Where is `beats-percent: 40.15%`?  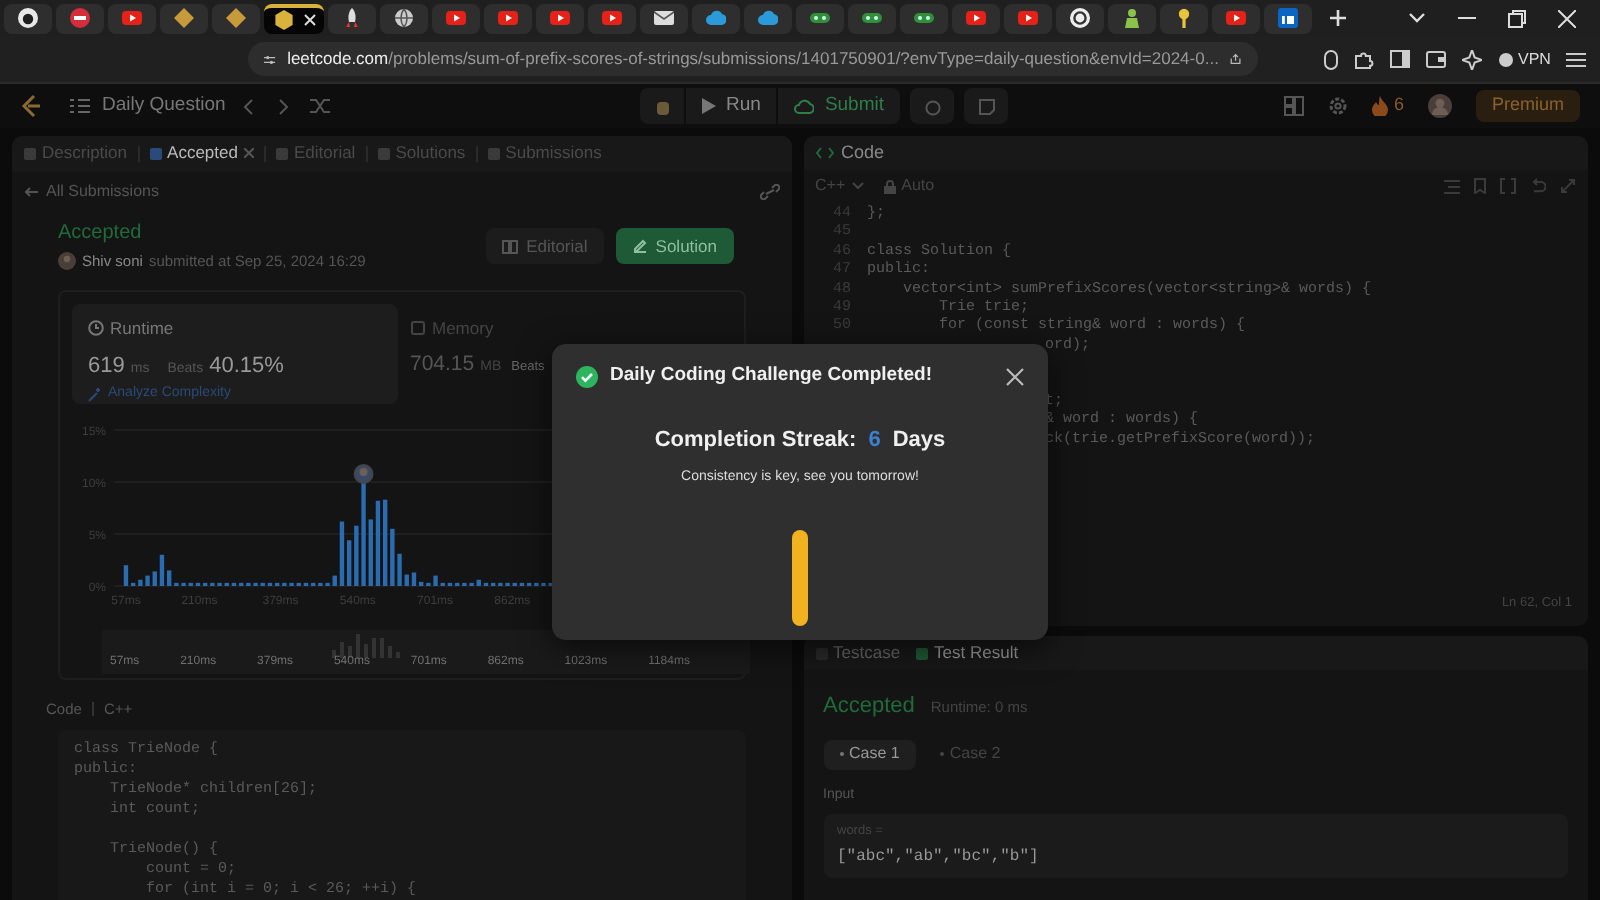
beats-percent: 40.15% is located at coordinates (246, 366).